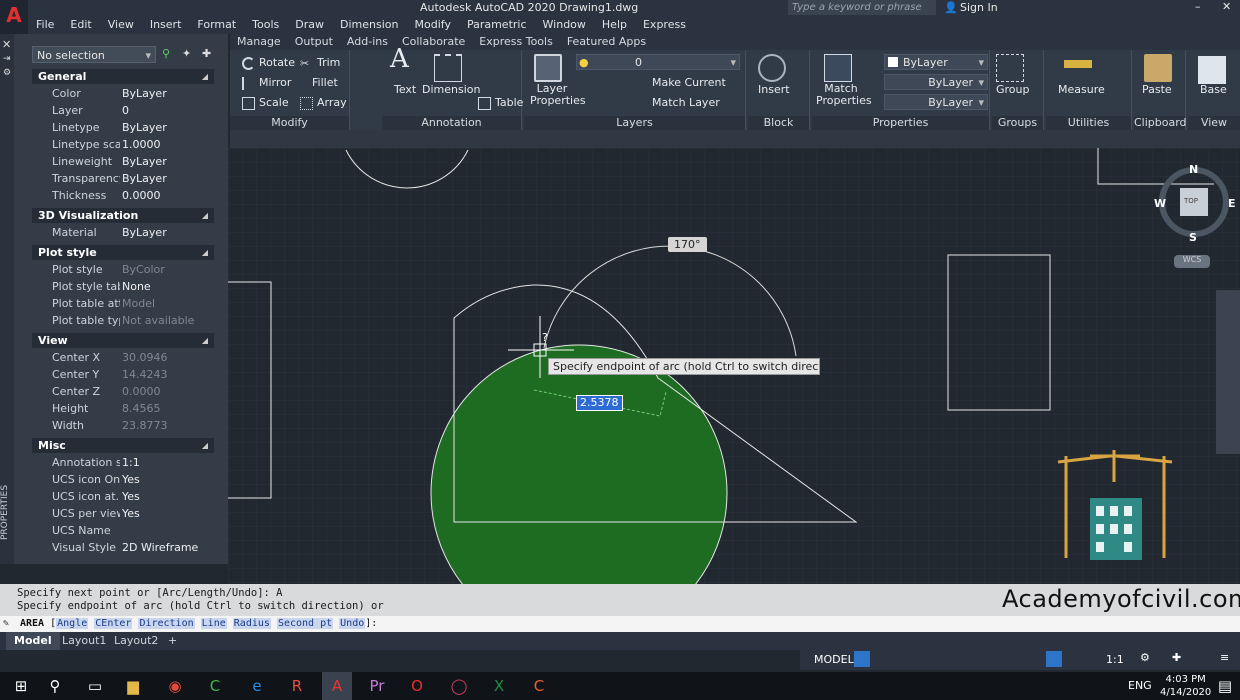  Describe the element at coordinates (1088, 123) in the screenshot. I see `panel-title-utilities: Utilities` at that location.